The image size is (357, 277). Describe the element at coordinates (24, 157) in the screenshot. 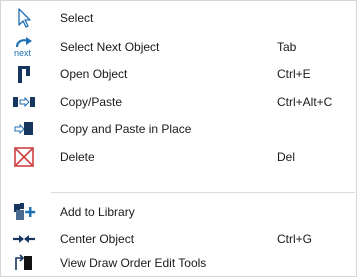

I see `delete-icon` at that location.